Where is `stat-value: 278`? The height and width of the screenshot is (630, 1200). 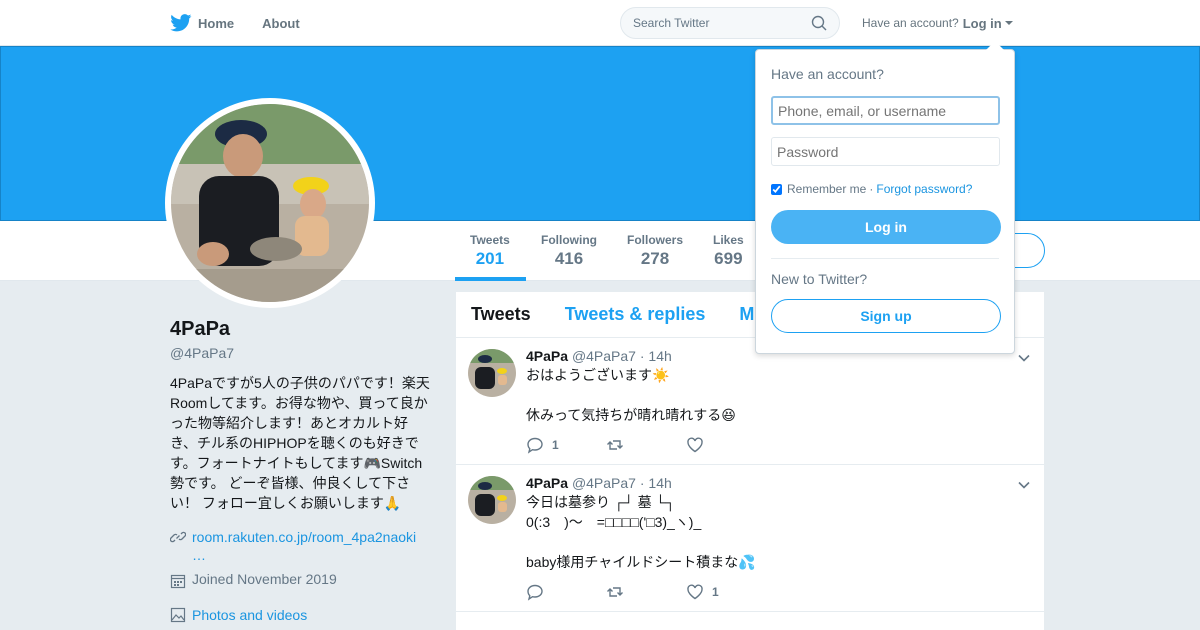
stat-value: 278 is located at coordinates (655, 258).